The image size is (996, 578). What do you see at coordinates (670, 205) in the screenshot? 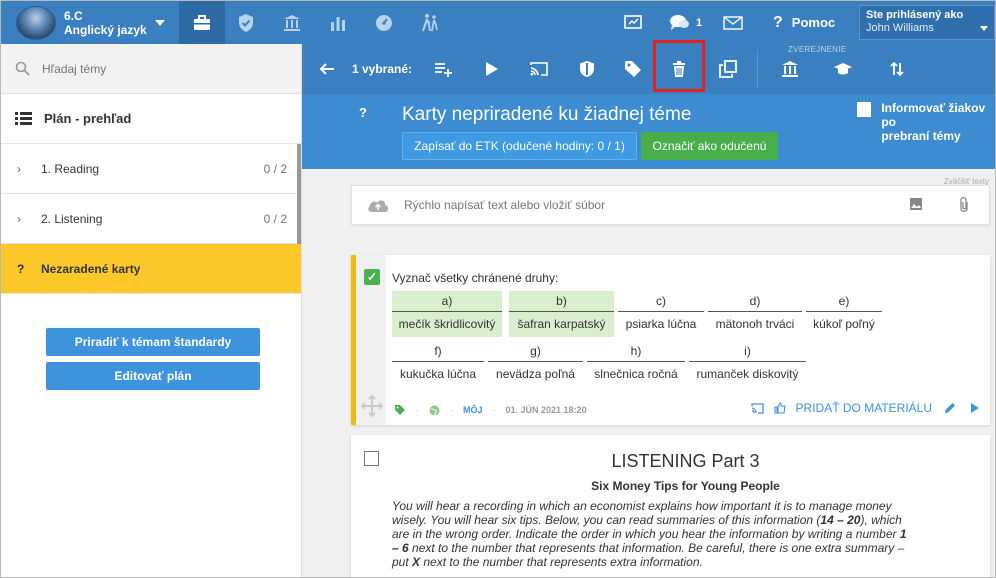
I see `quick-input: Rýchlo napísať text alebo vložiť súbor` at bounding box center [670, 205].